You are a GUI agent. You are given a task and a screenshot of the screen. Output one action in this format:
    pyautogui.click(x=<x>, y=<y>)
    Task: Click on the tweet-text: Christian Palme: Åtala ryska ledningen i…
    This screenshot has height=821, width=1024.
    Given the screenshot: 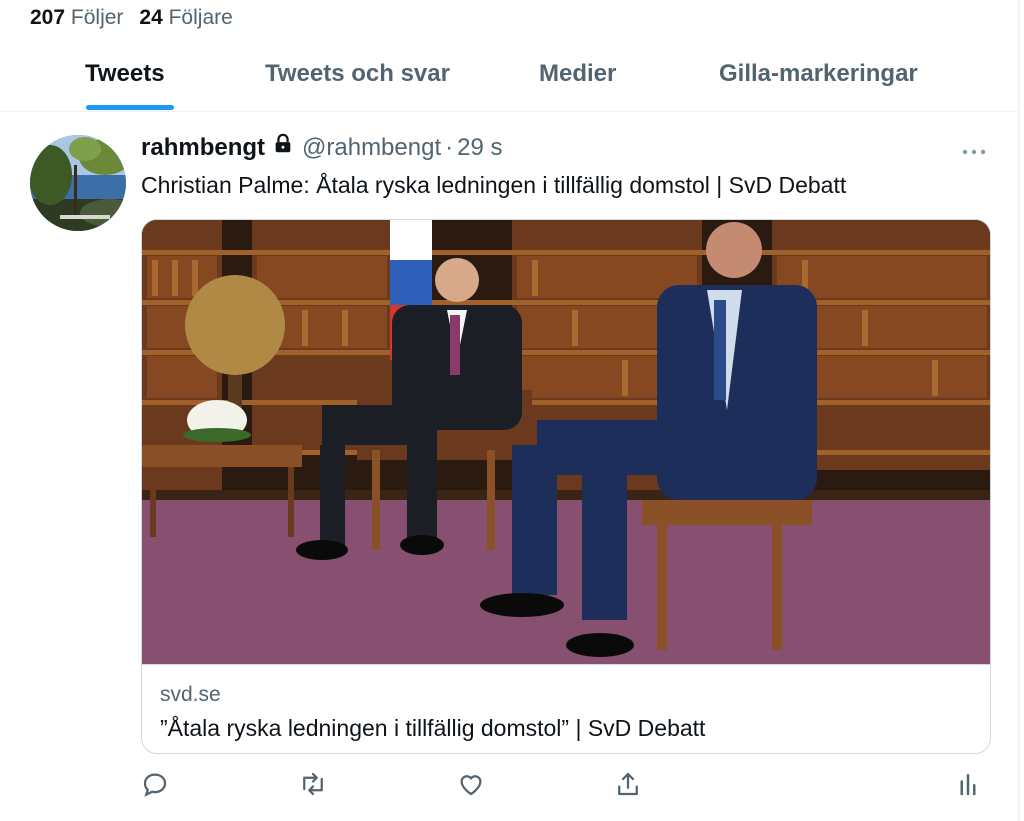 What is the action you would take?
    pyautogui.click(x=494, y=185)
    